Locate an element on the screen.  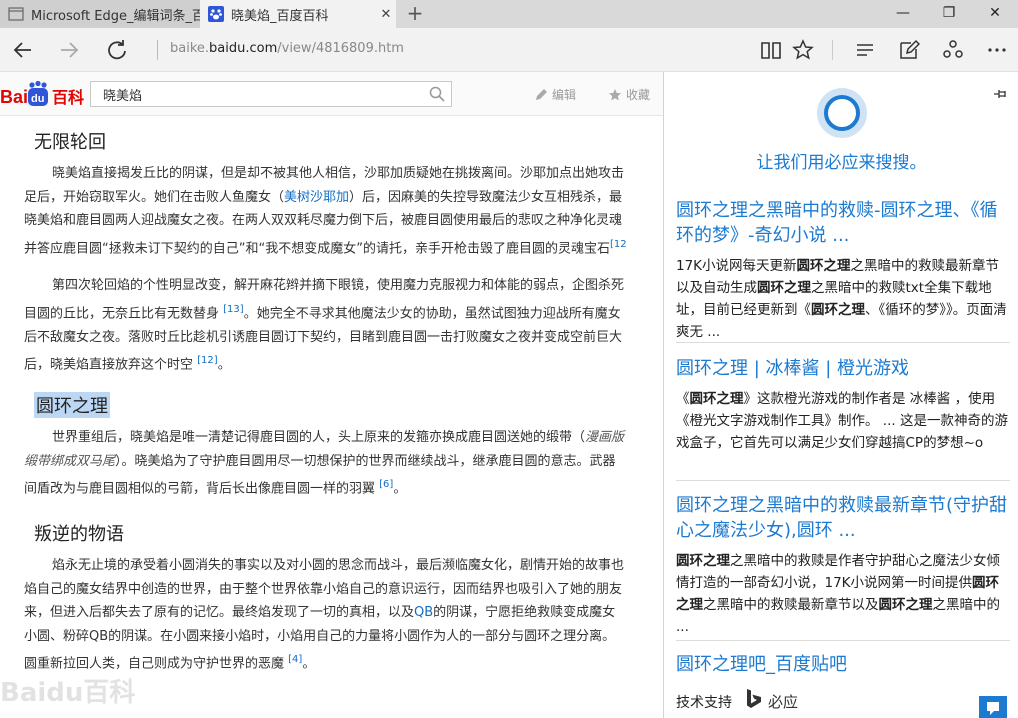
more-button is located at coordinates (997, 50).